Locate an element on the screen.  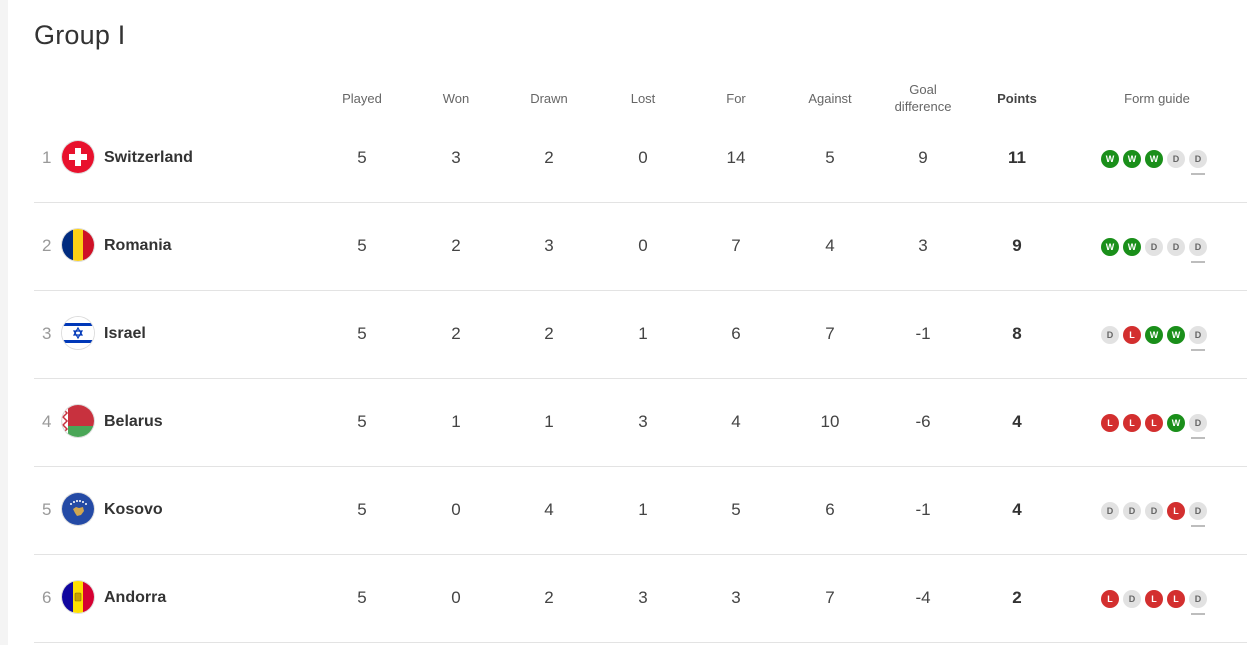
header-for: For is located at coordinates (736, 98).